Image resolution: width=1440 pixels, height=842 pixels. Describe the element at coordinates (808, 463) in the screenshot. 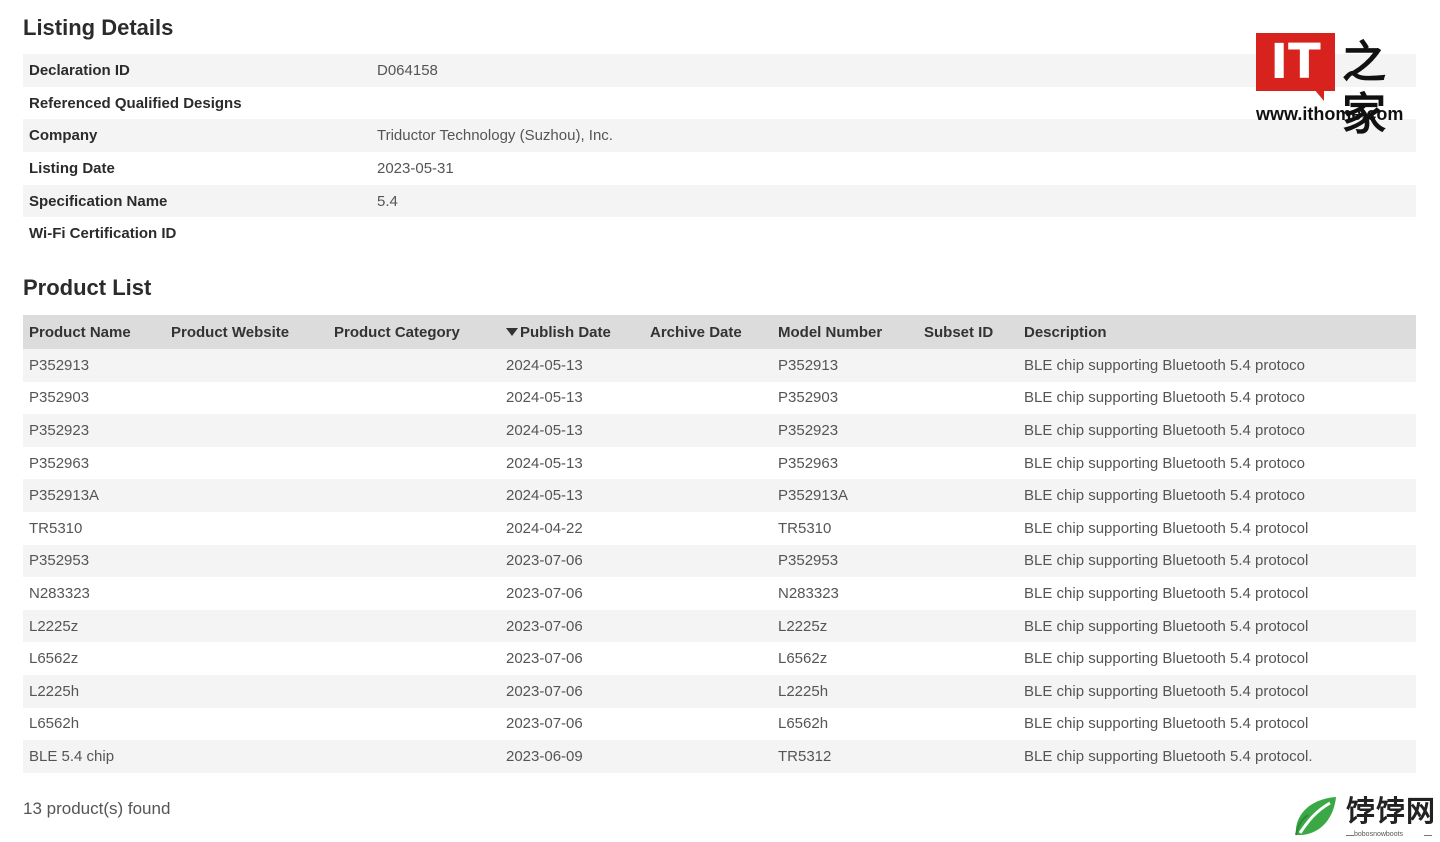

I see `model-number-cell: P352963` at that location.